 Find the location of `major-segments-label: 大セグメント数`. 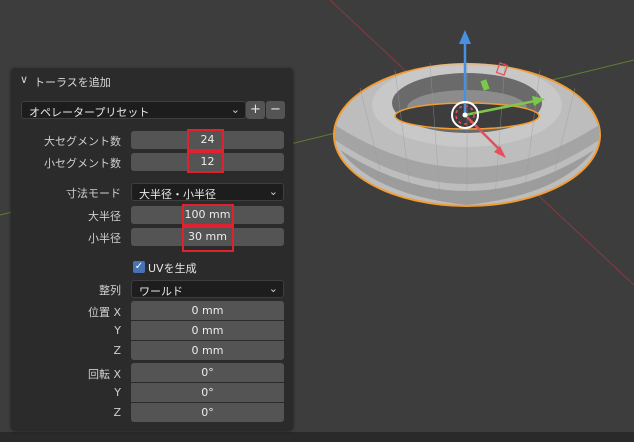

major-segments-label: 大セグメント数 is located at coordinates (82, 141).